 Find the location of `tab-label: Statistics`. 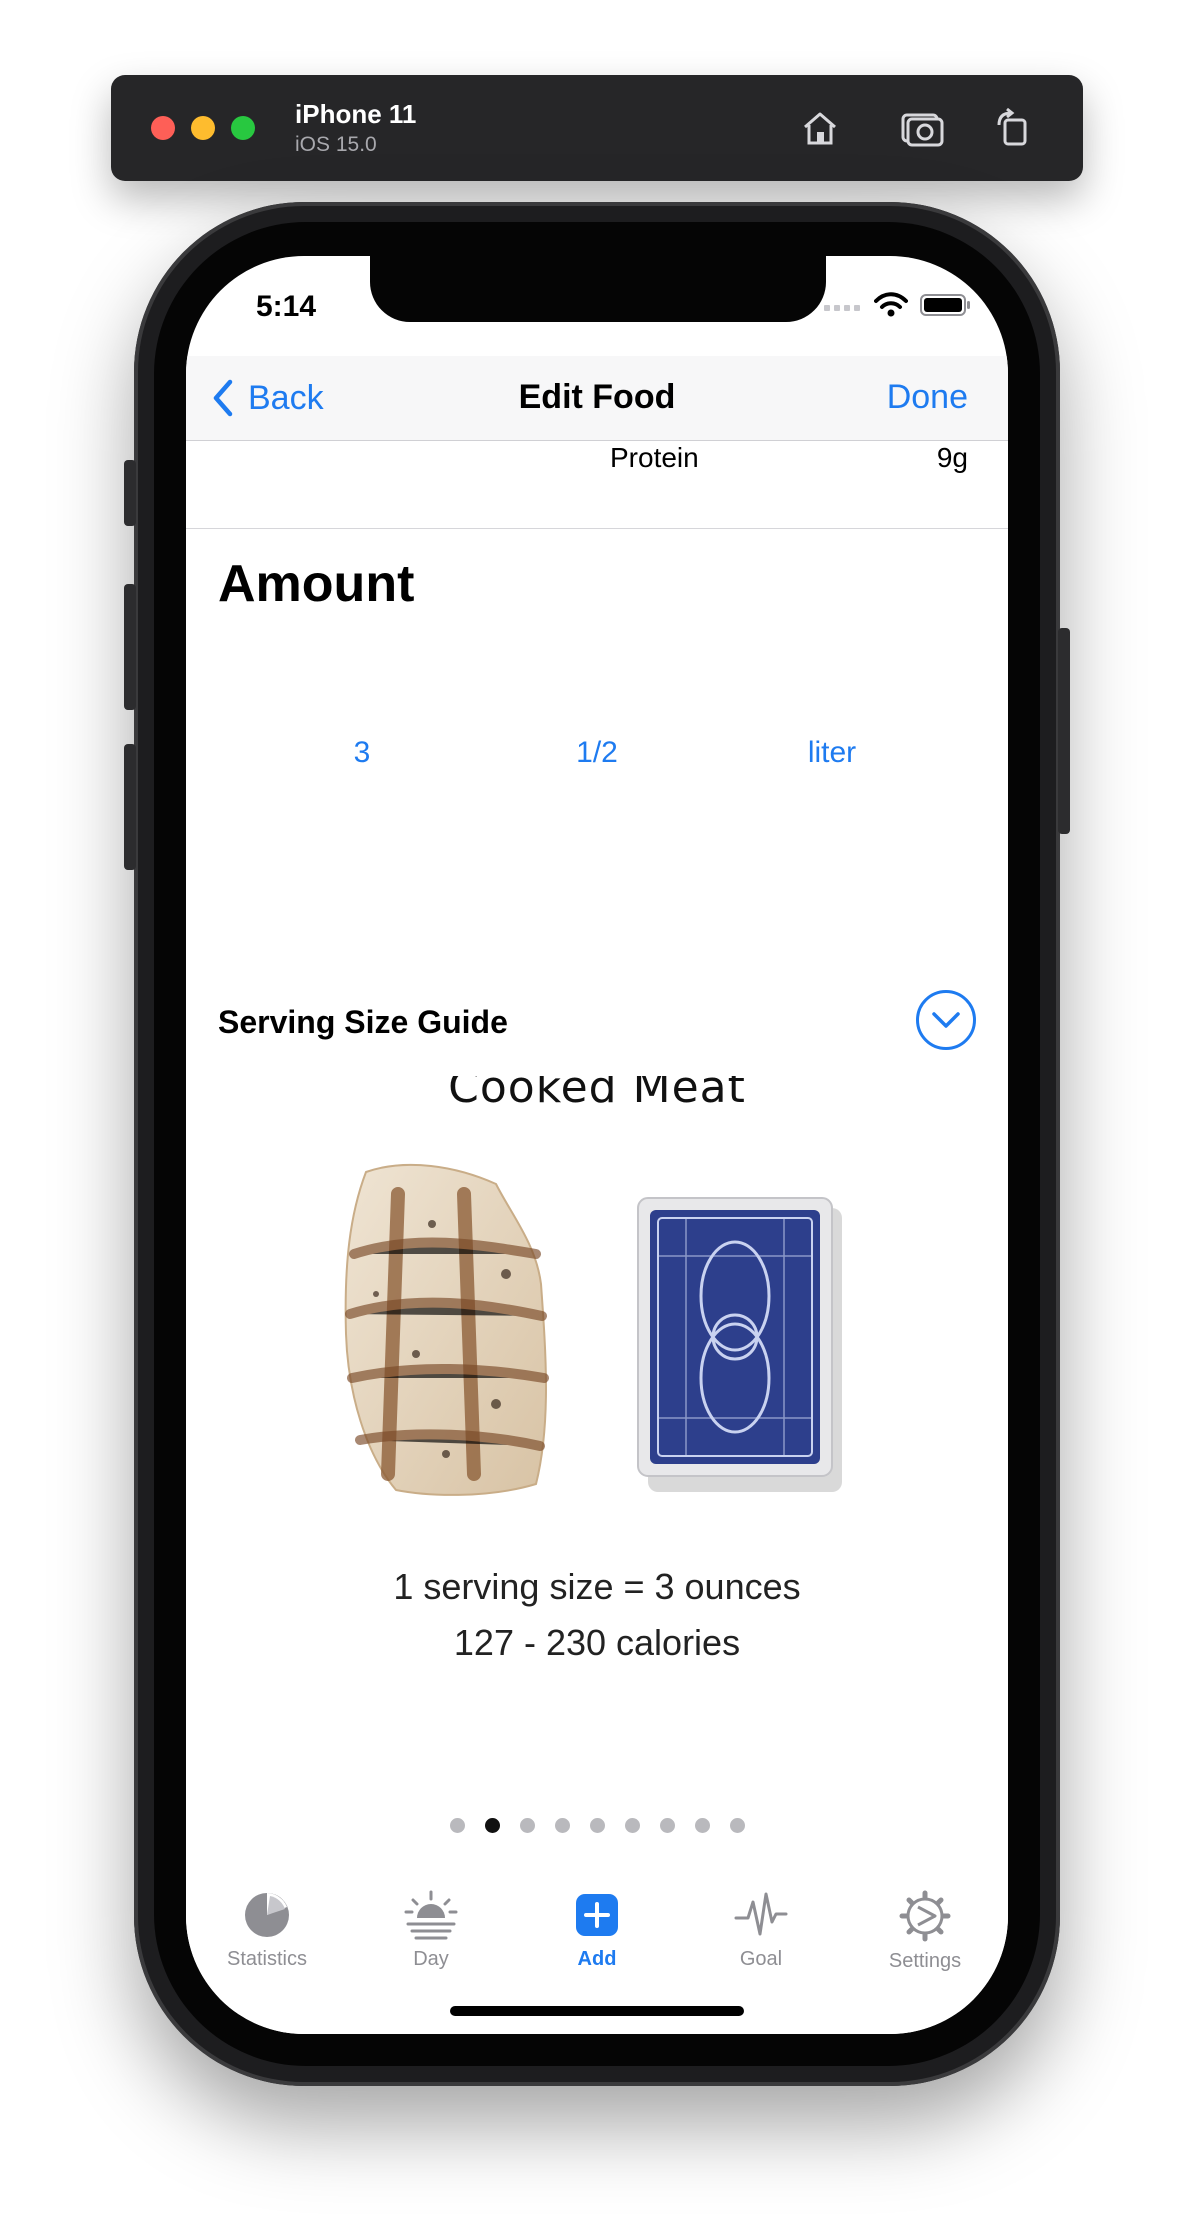

tab-label: Statistics is located at coordinates (267, 1959).